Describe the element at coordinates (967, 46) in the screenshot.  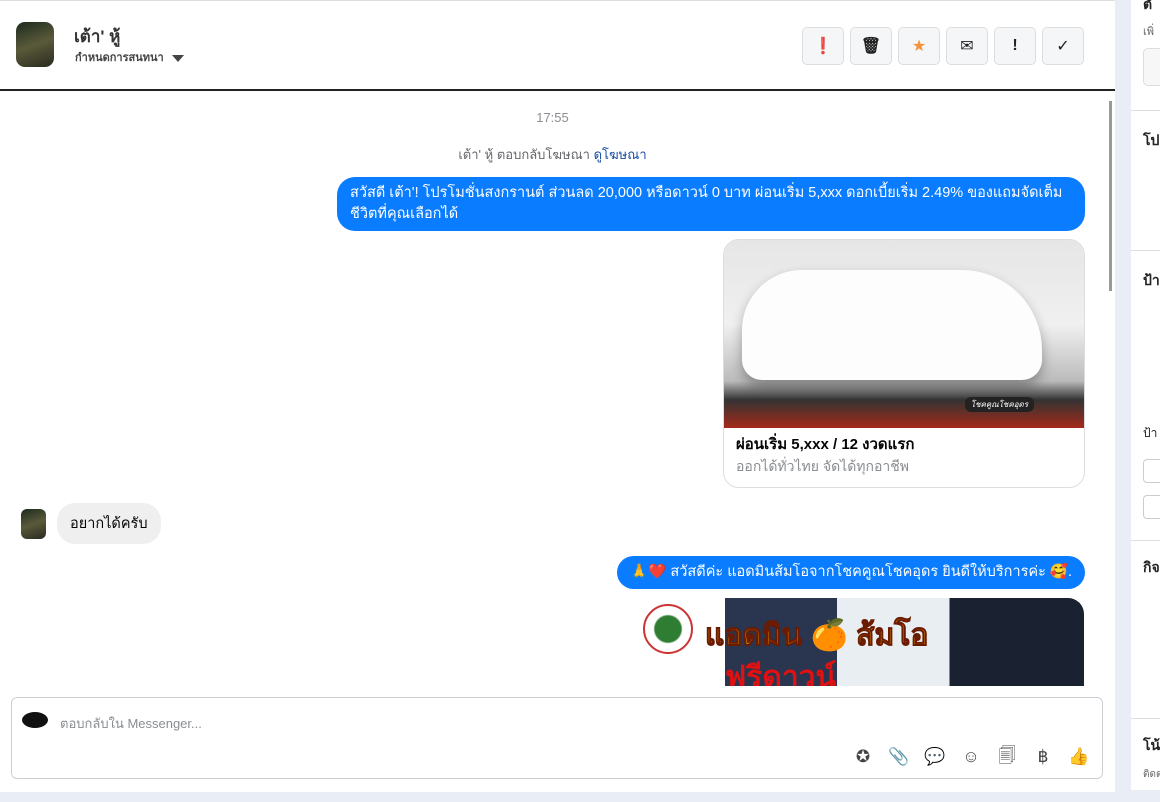
I see `mark-unread-button: ✉` at that location.